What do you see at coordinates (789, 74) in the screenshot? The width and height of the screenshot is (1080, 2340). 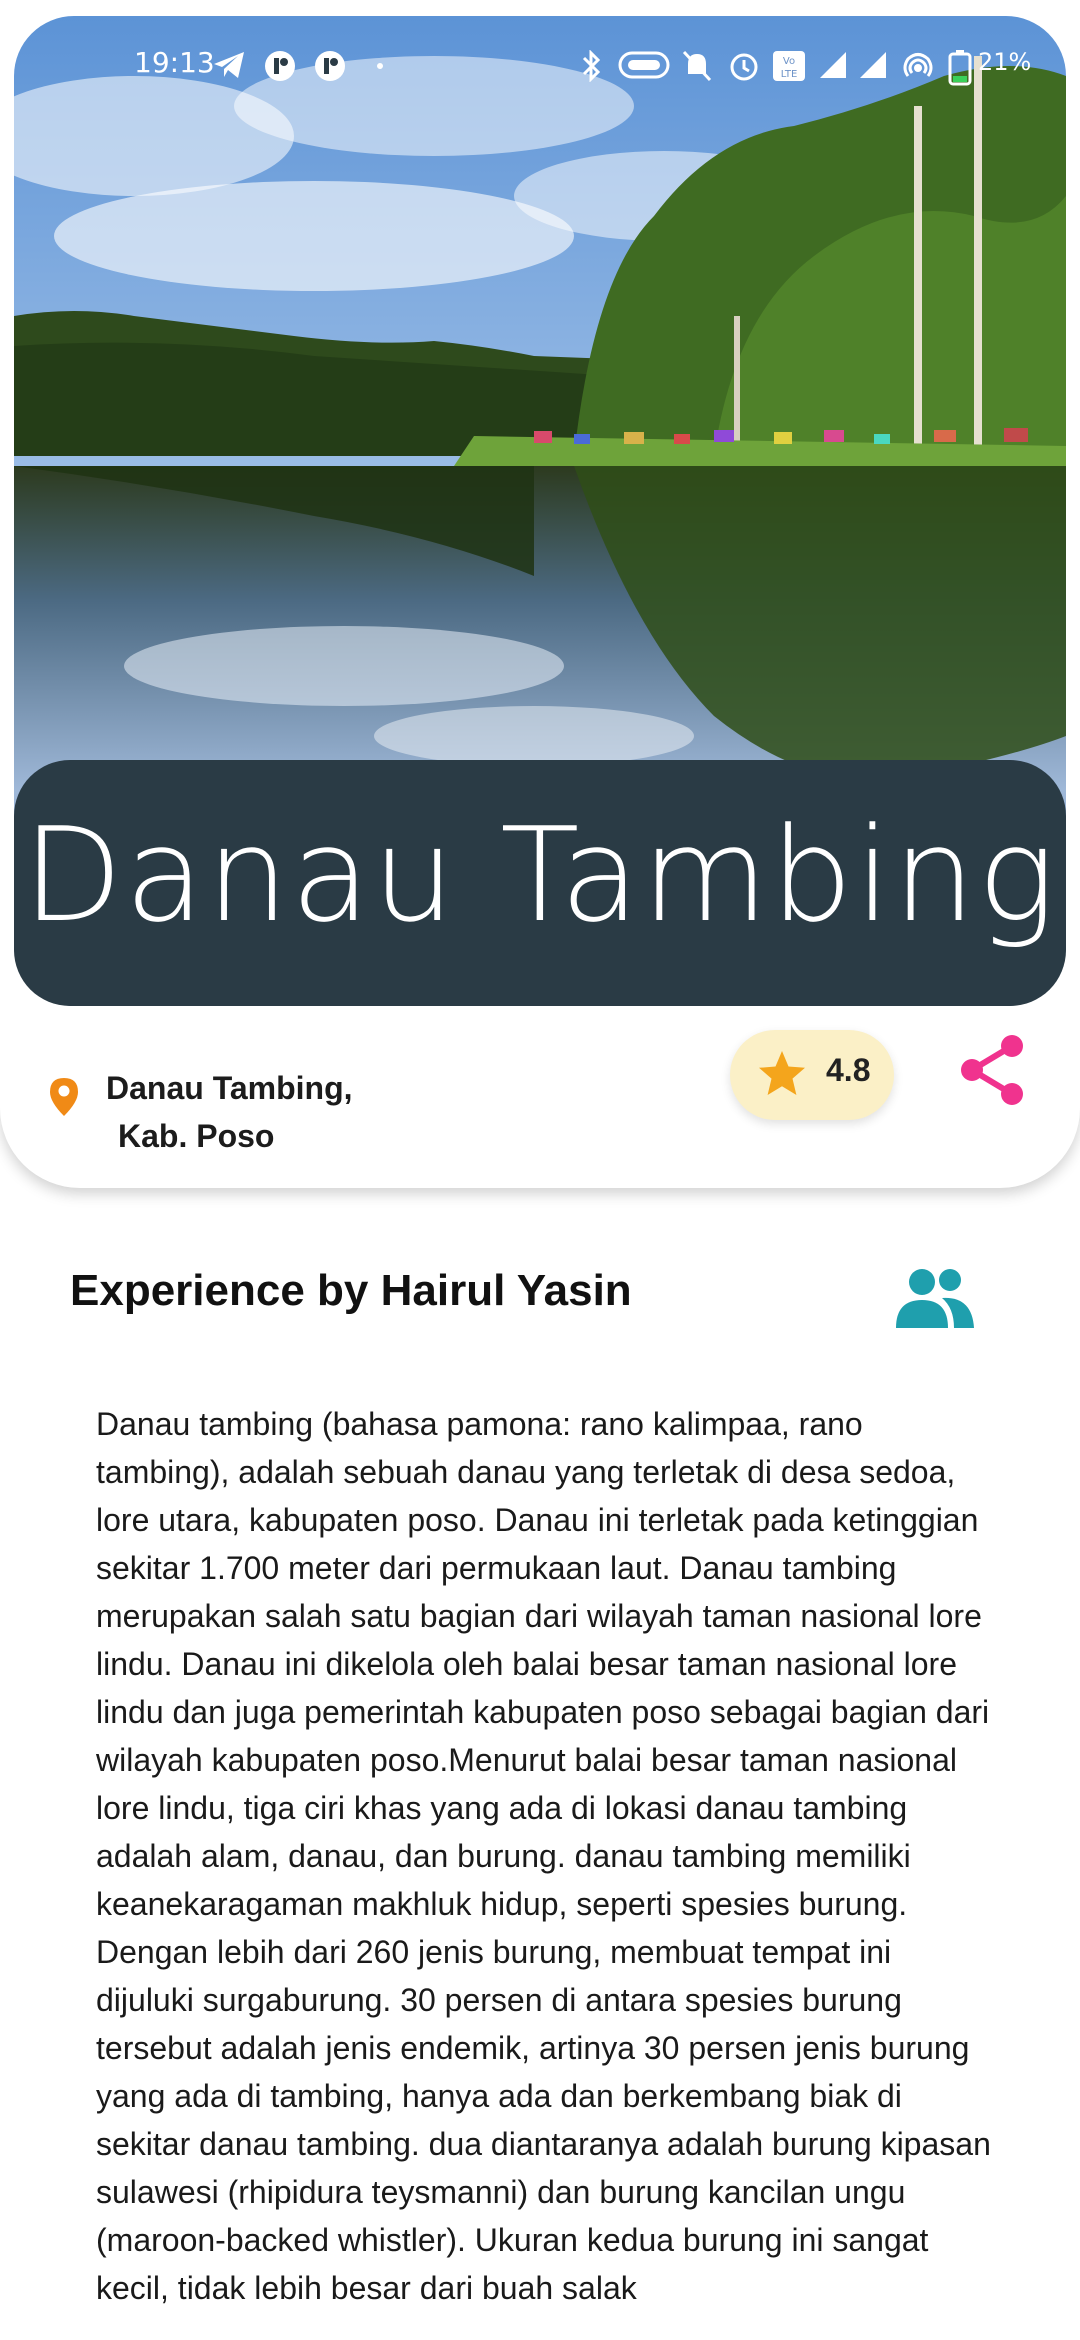 I see `svg-text: LTE` at bounding box center [789, 74].